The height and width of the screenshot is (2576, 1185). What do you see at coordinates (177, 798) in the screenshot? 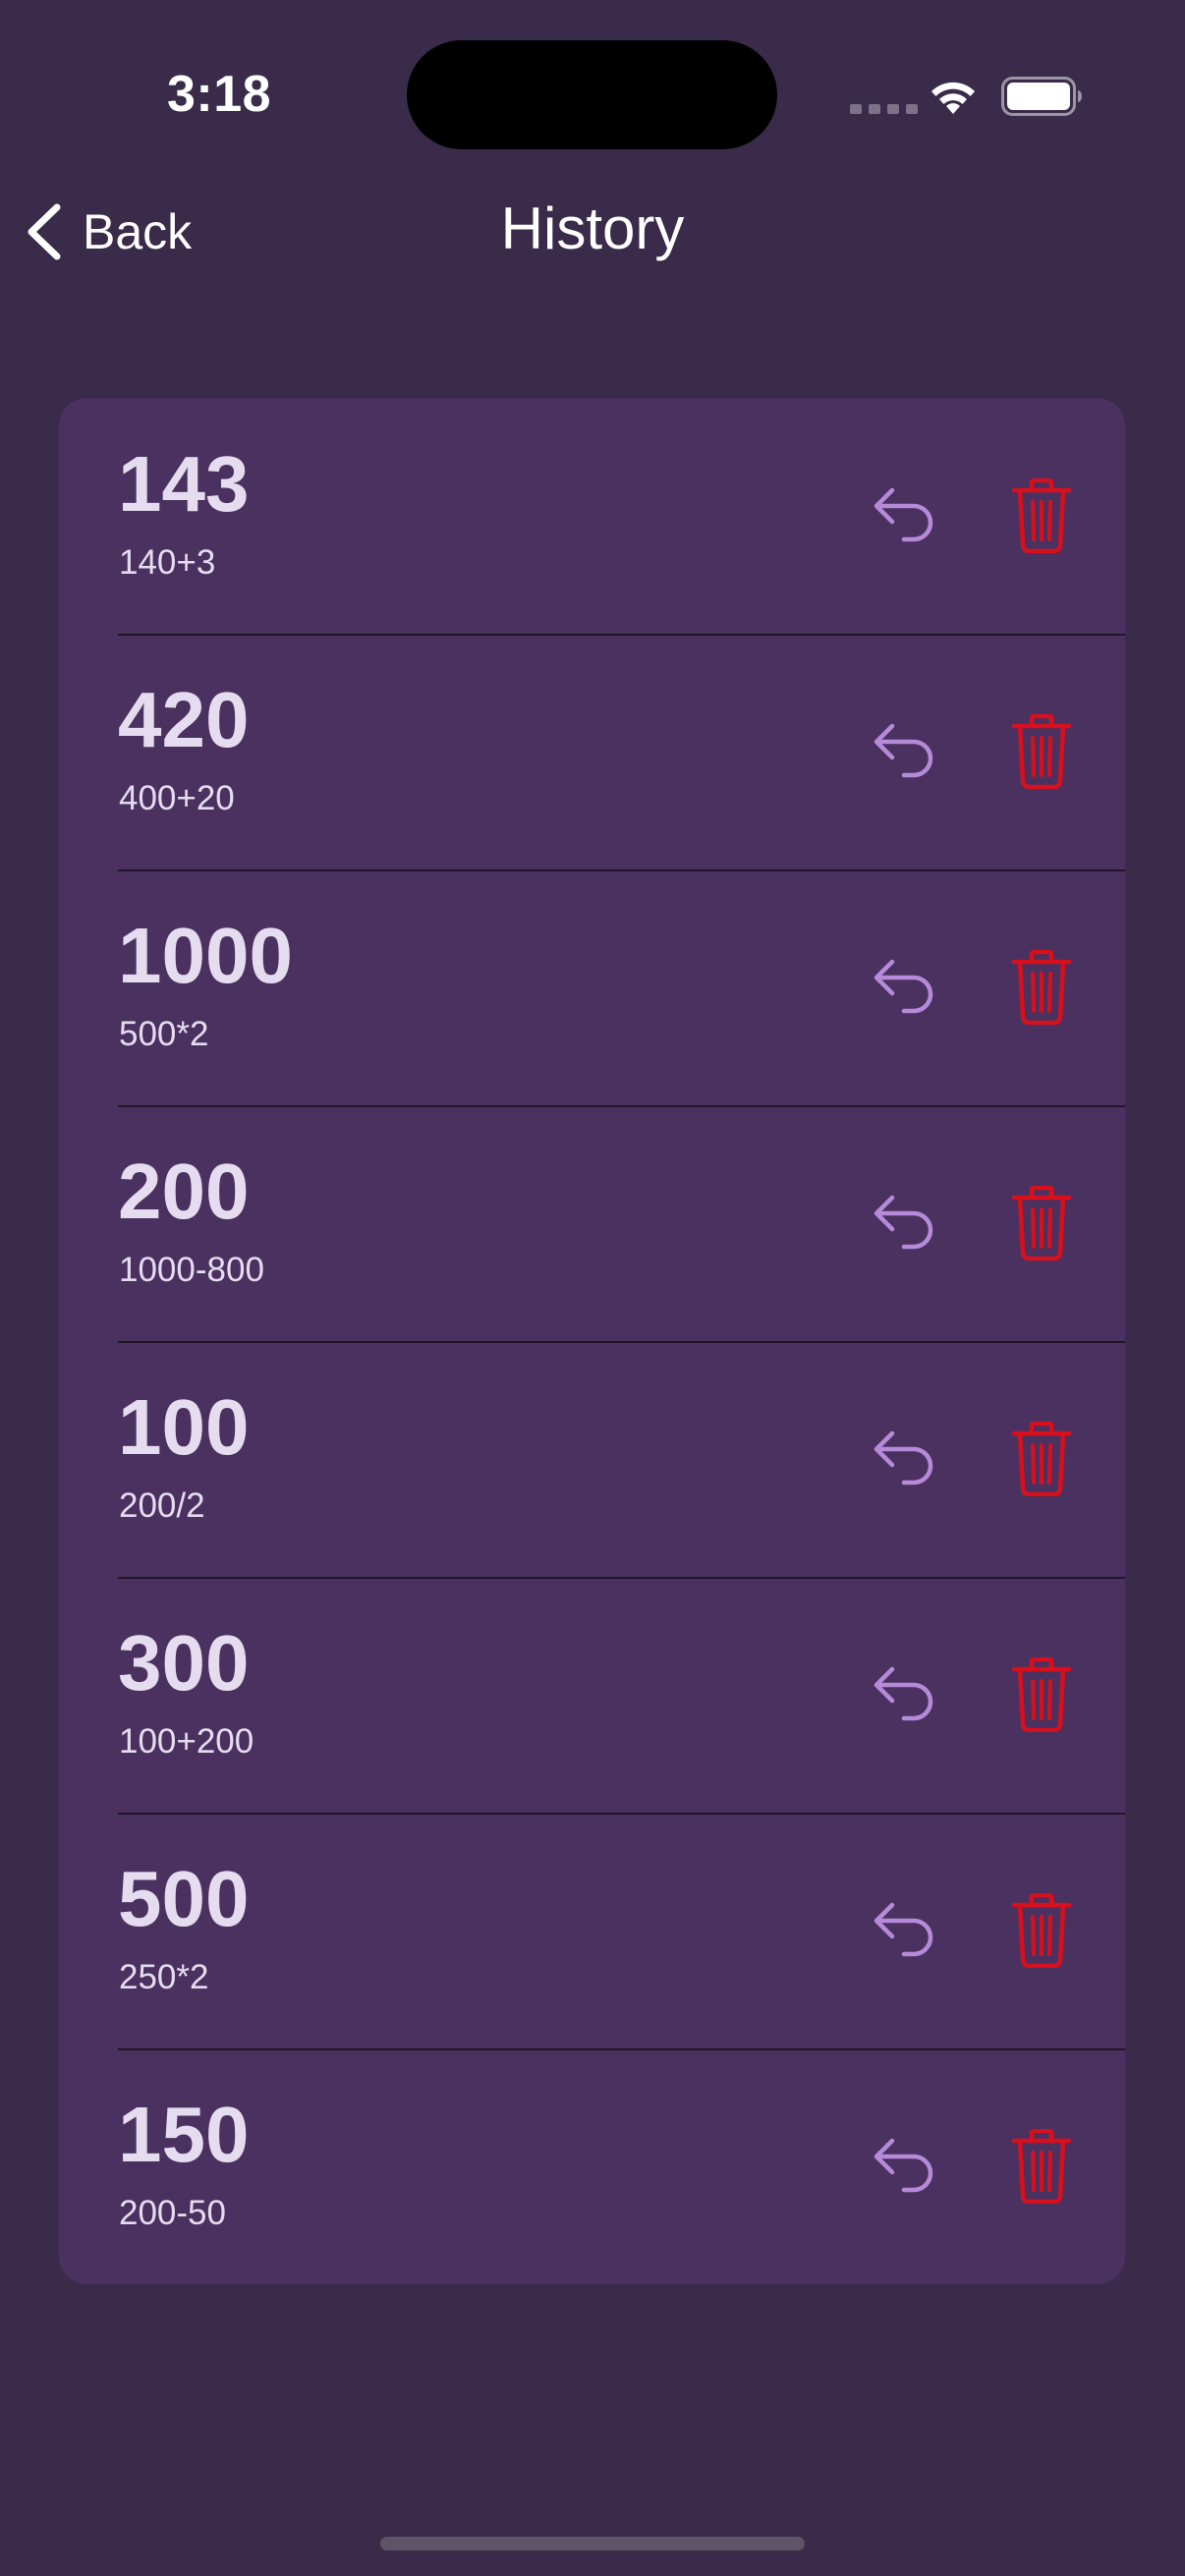
I see `history-expression: 400+20` at bounding box center [177, 798].